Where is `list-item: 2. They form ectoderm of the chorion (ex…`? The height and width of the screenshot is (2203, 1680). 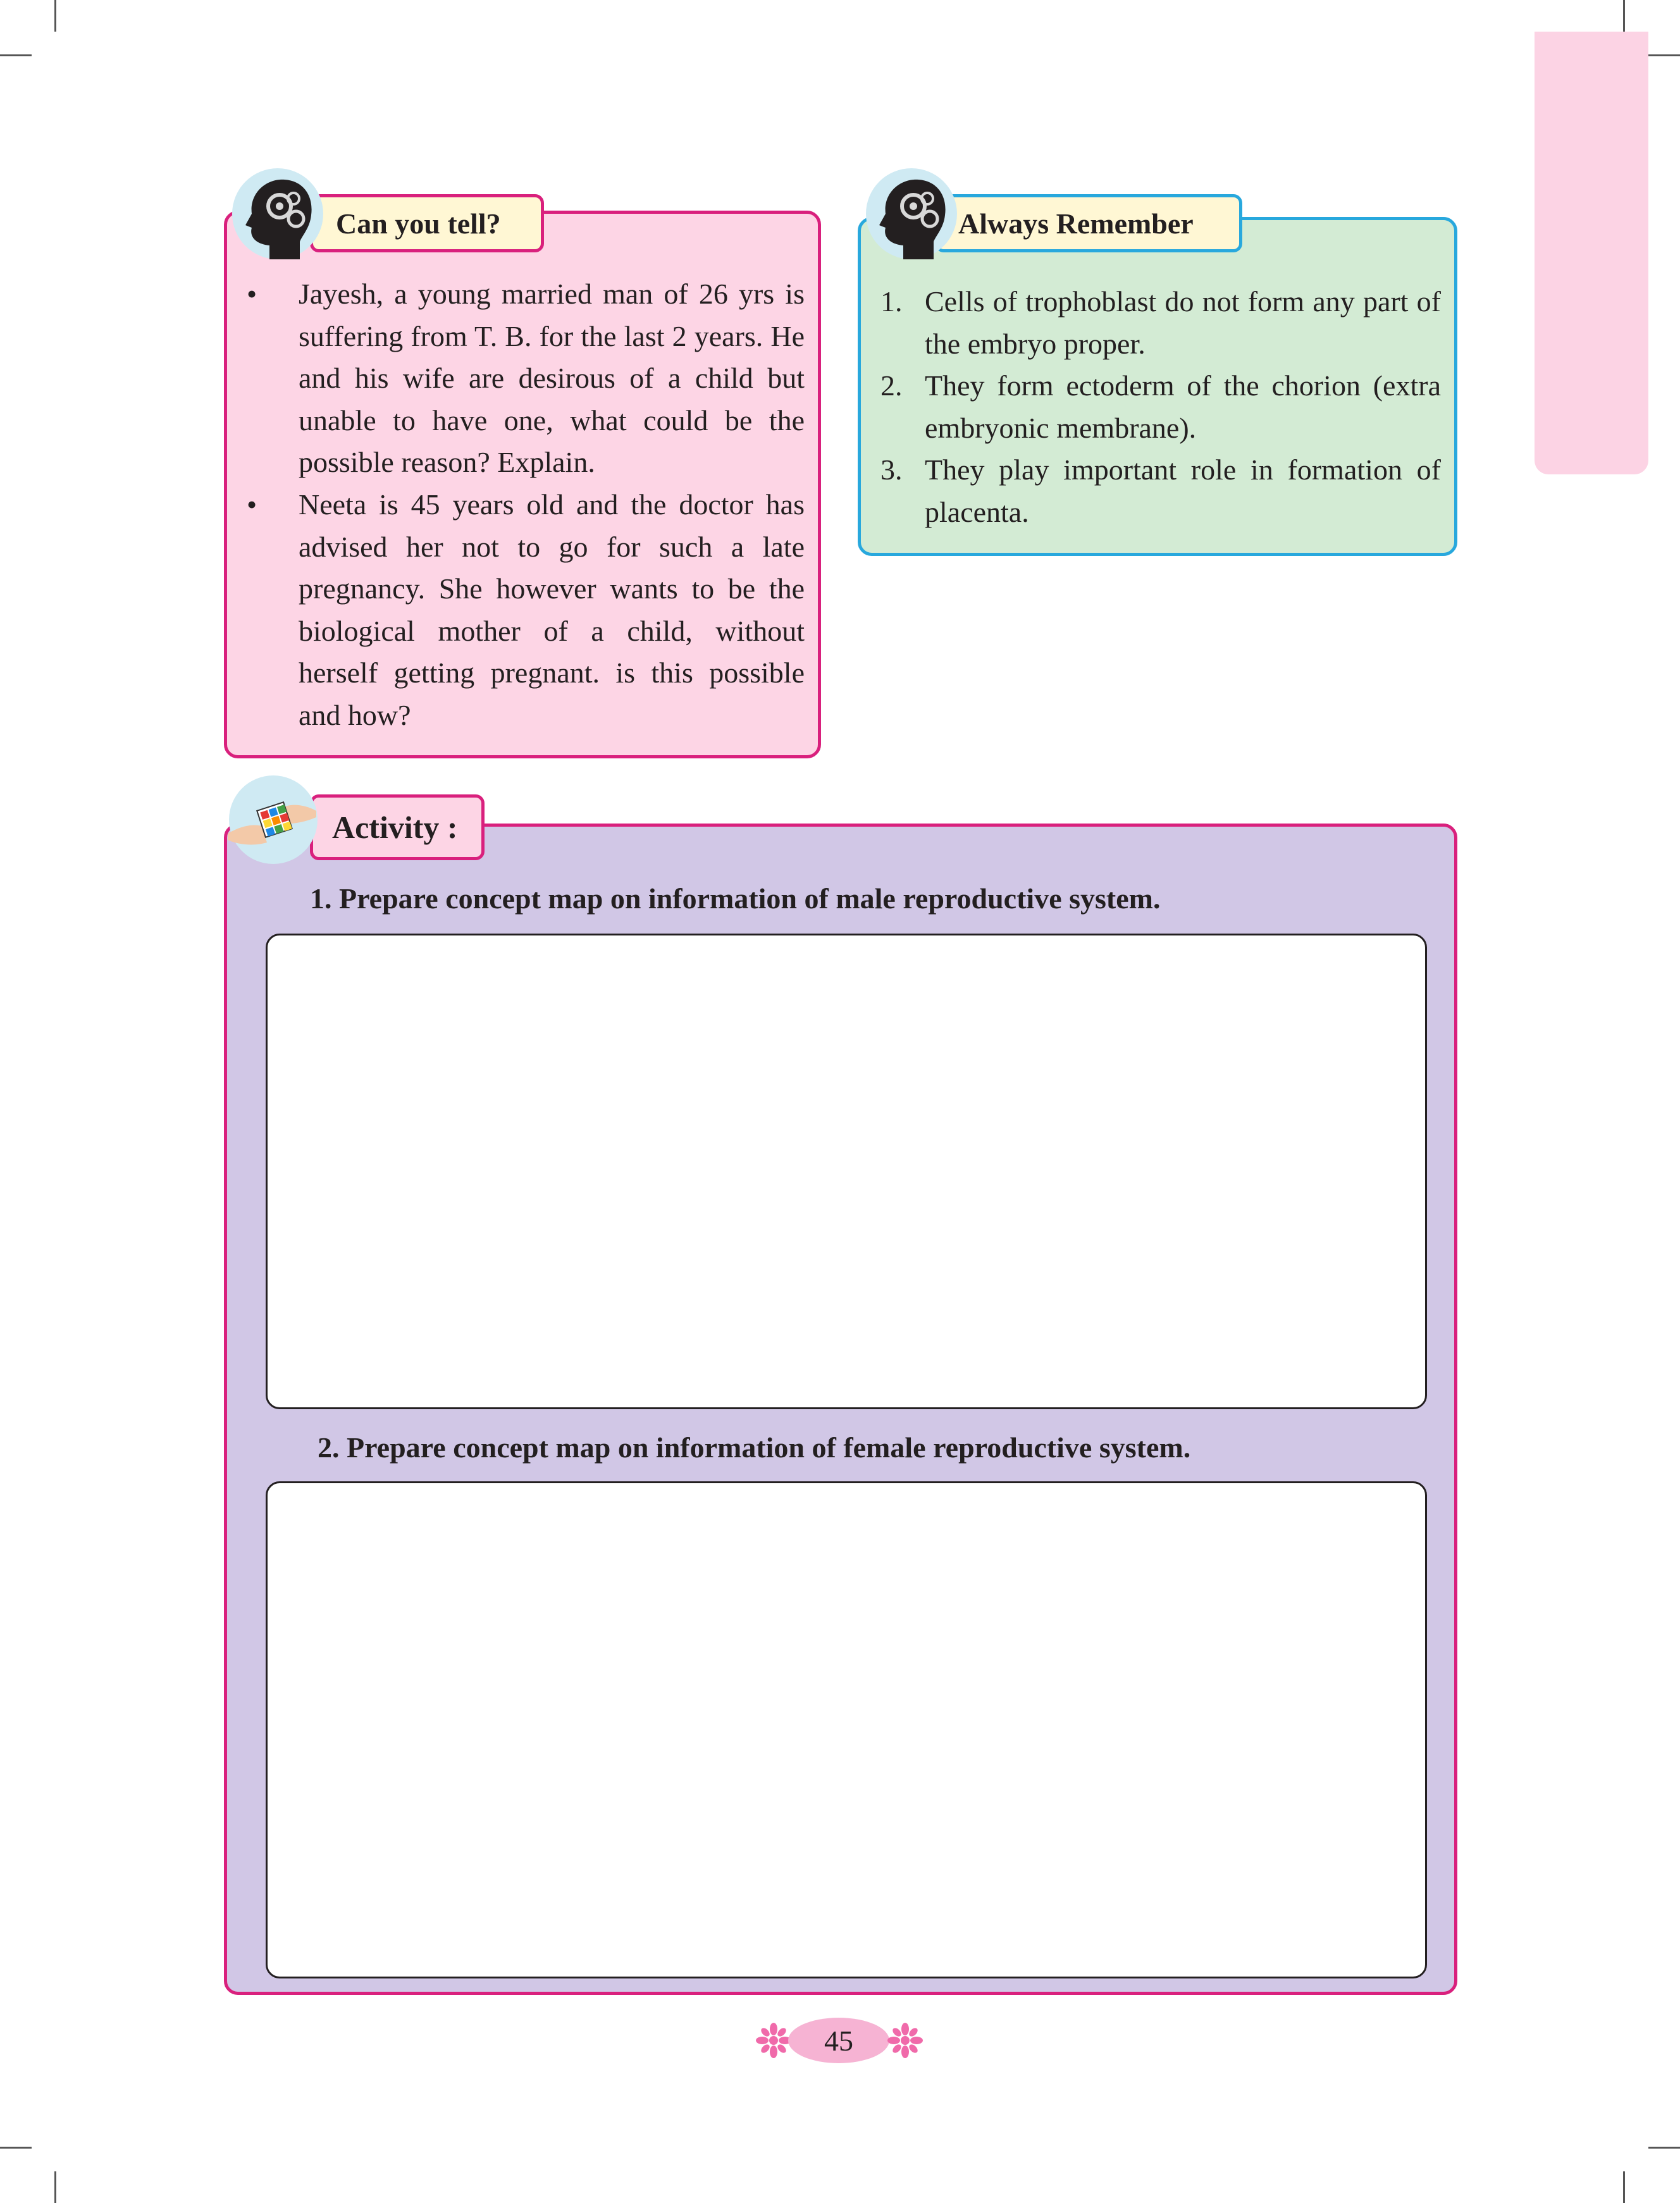
list-item: 2. They form ectoderm of the chorion (ex… is located at coordinates (1160, 407).